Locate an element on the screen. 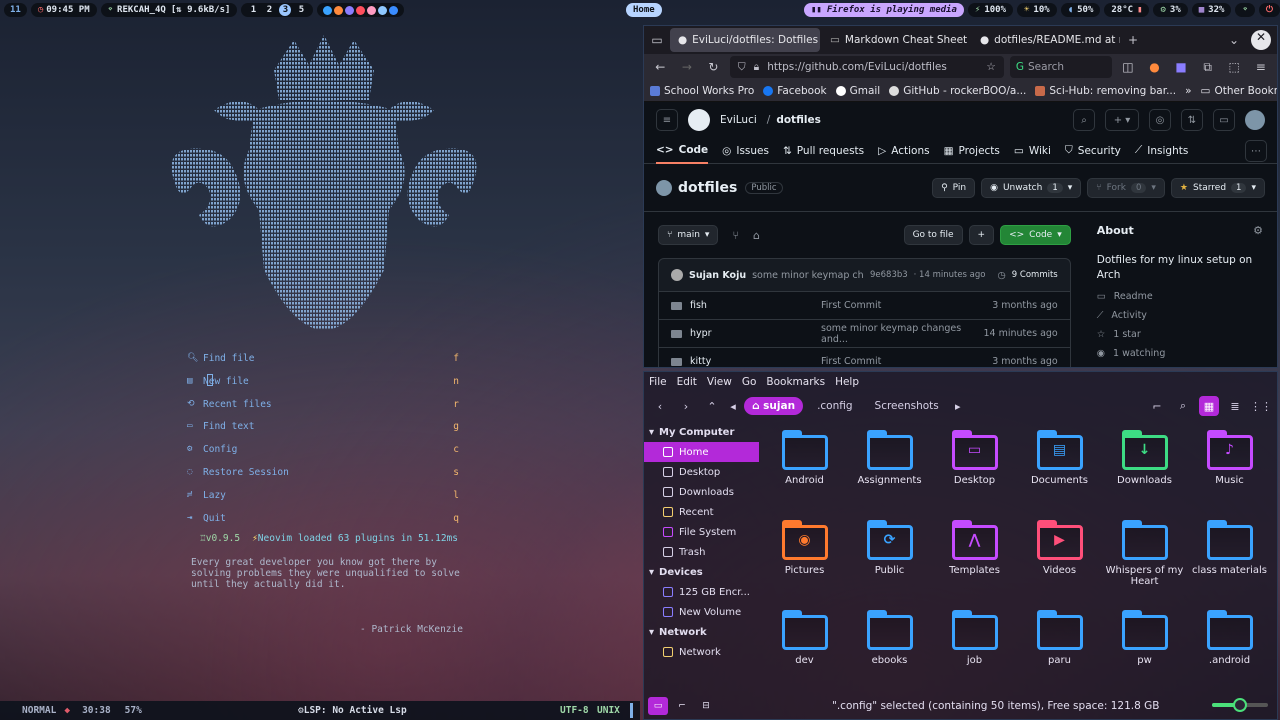  tab-issues: ◎ Issues is located at coordinates (745, 151).